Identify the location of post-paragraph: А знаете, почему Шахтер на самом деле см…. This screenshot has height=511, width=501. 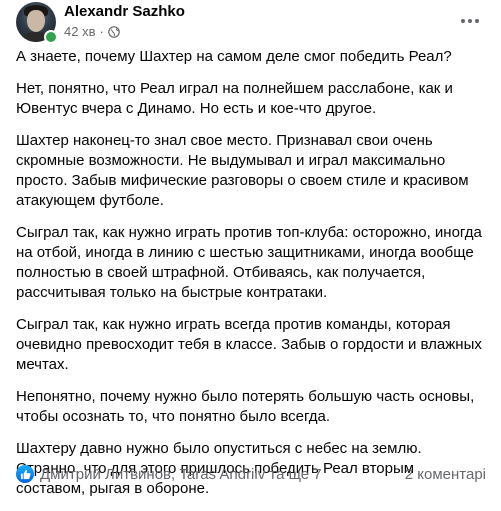
(234, 56).